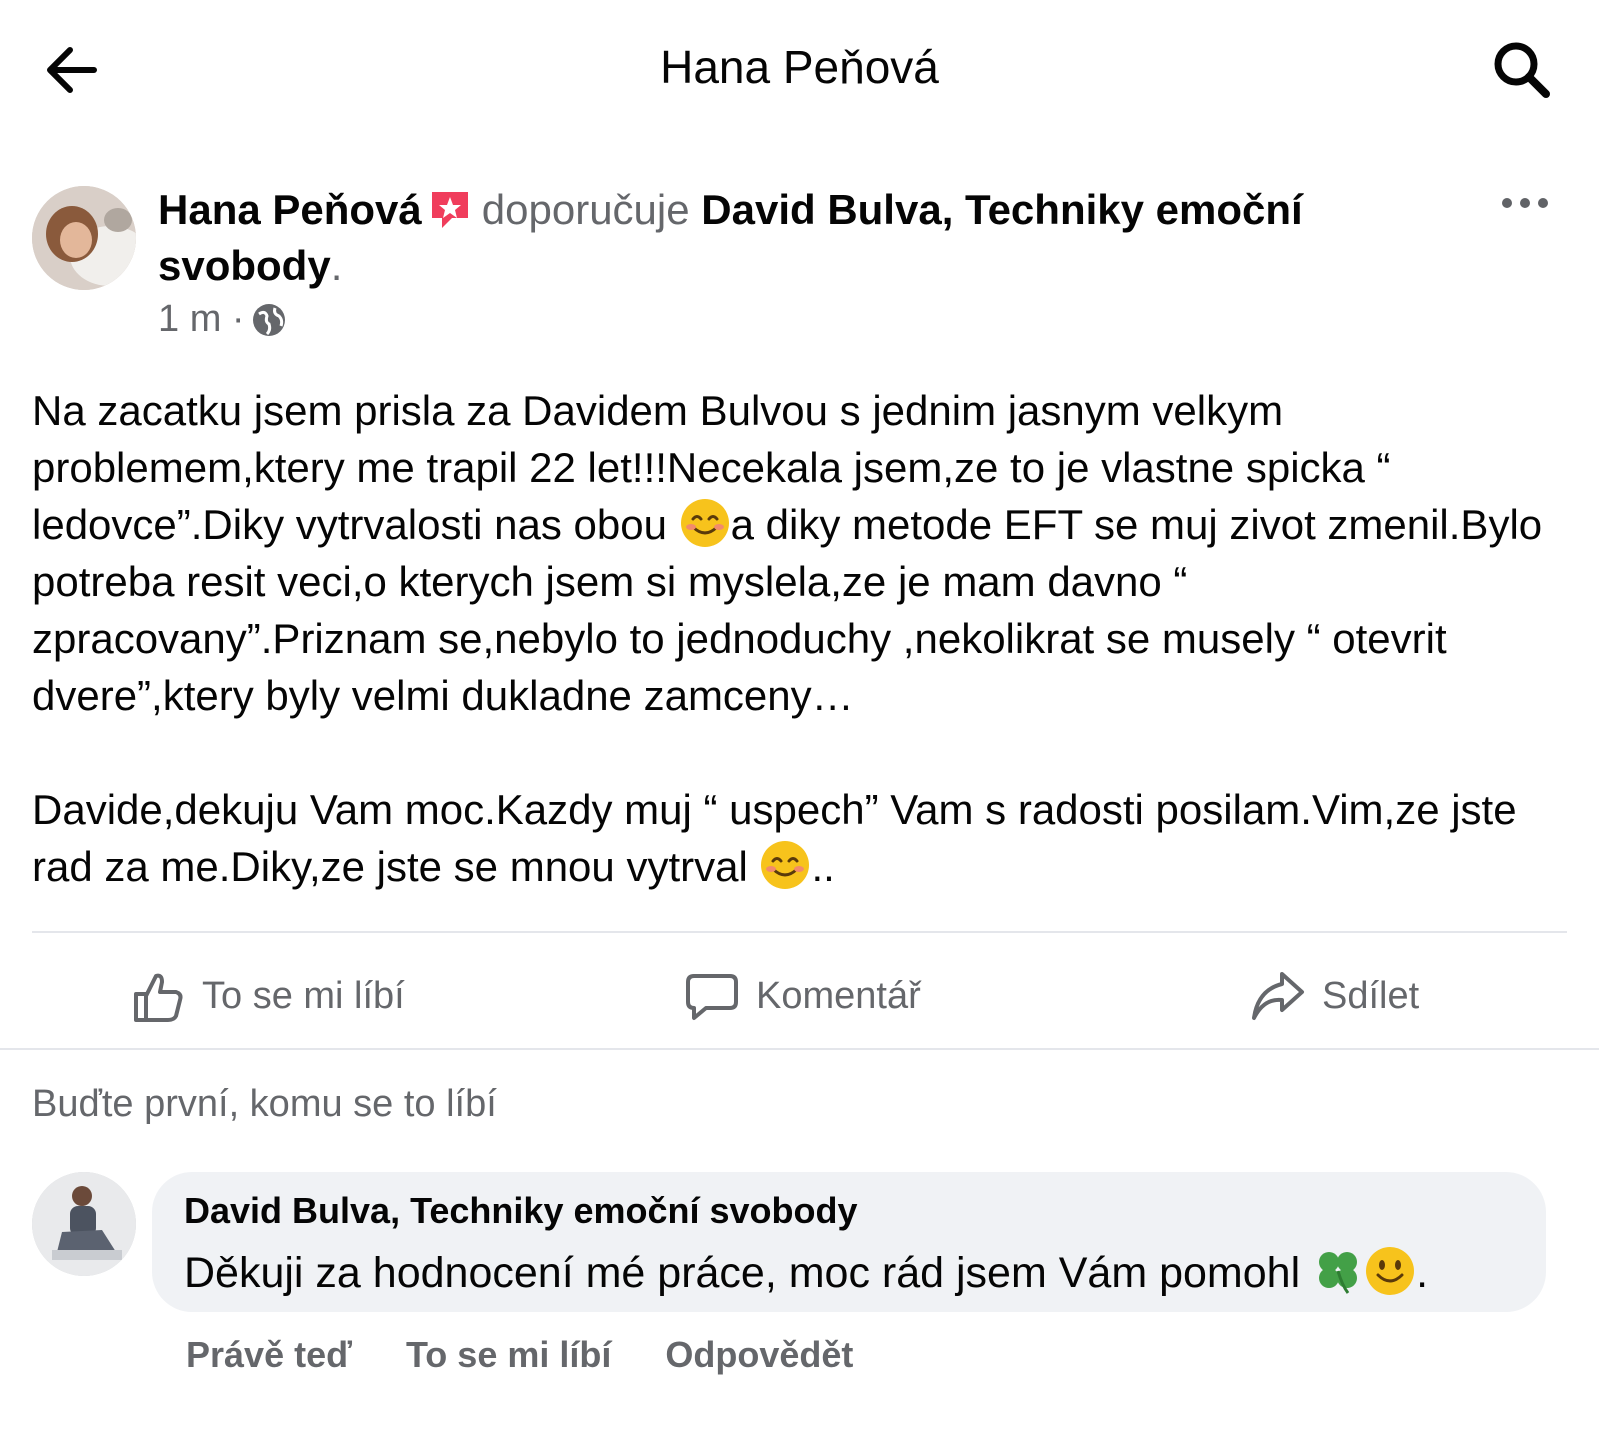 This screenshot has height=1454, width=1599. Describe the element at coordinates (1522, 70) in the screenshot. I see `search-icon` at that location.